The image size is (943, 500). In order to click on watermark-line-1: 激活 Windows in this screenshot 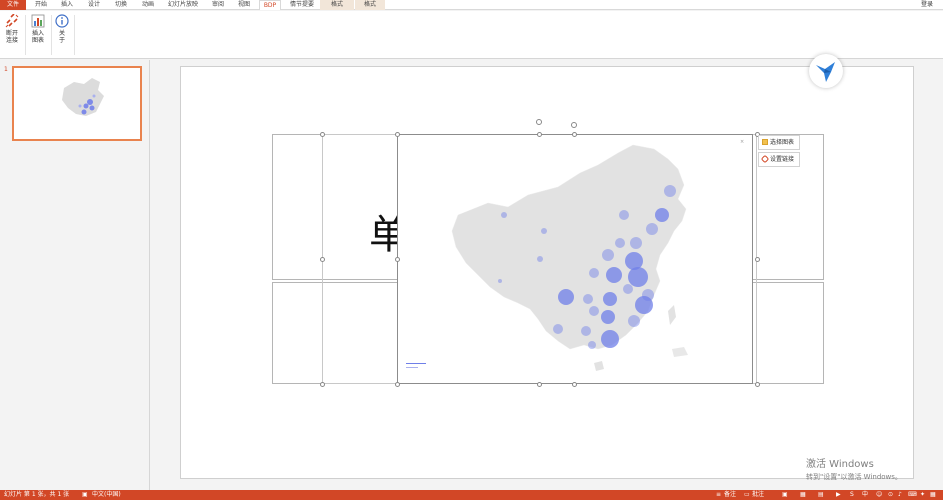, I will do `click(840, 464)`.